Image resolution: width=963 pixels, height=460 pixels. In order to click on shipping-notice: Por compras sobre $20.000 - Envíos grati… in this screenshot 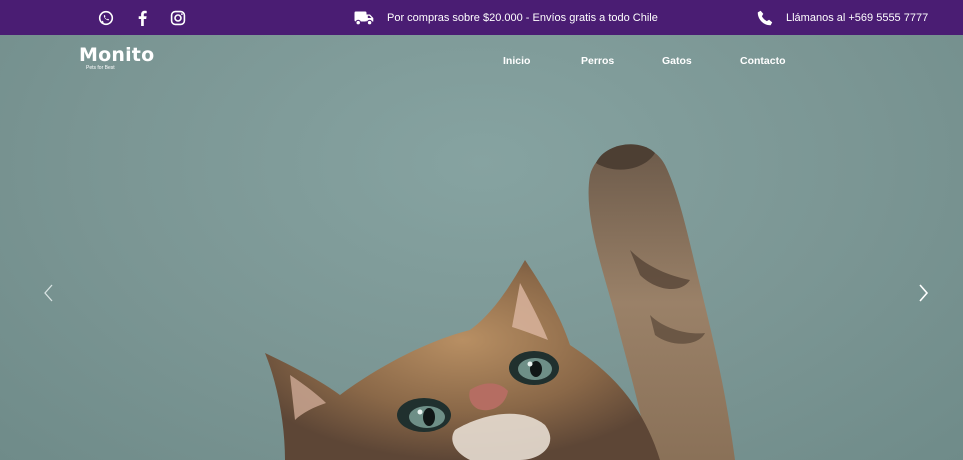, I will do `click(506, 17)`.